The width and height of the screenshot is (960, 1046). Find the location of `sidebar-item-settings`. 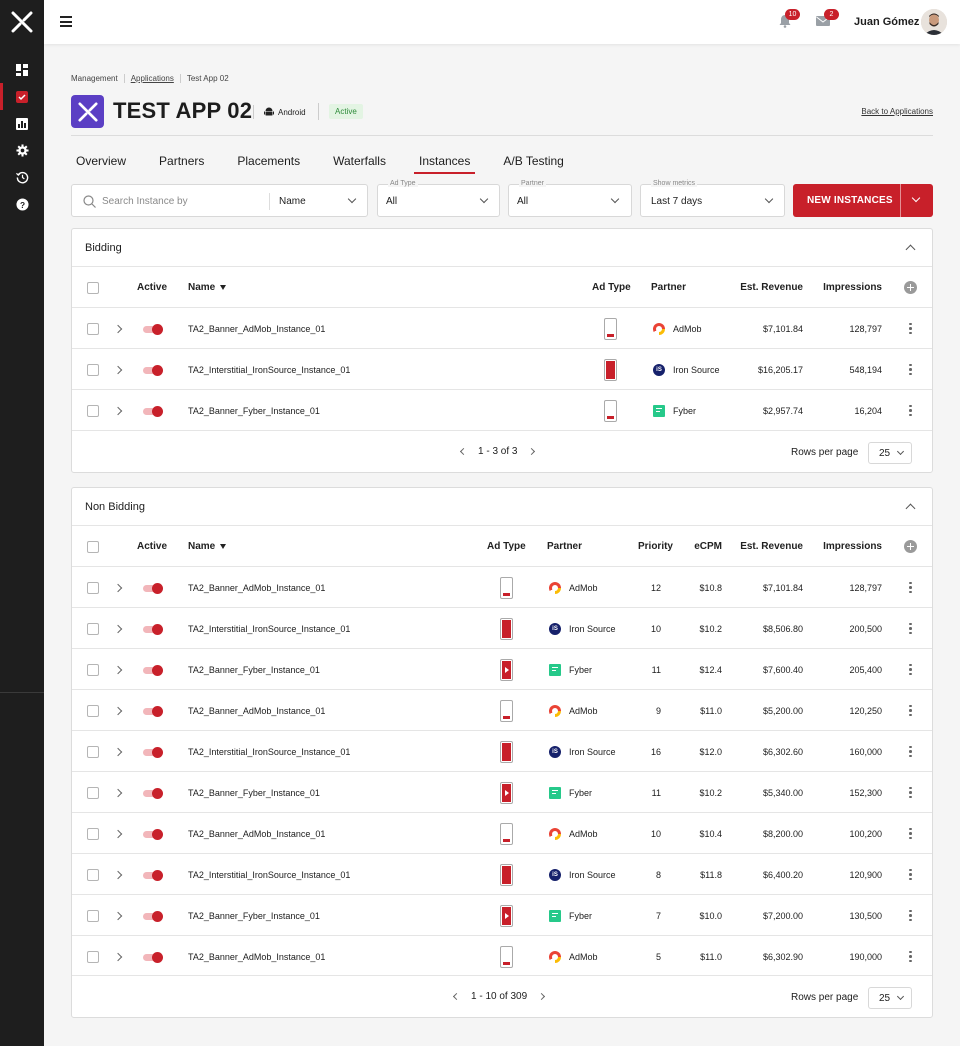

sidebar-item-settings is located at coordinates (22, 150).